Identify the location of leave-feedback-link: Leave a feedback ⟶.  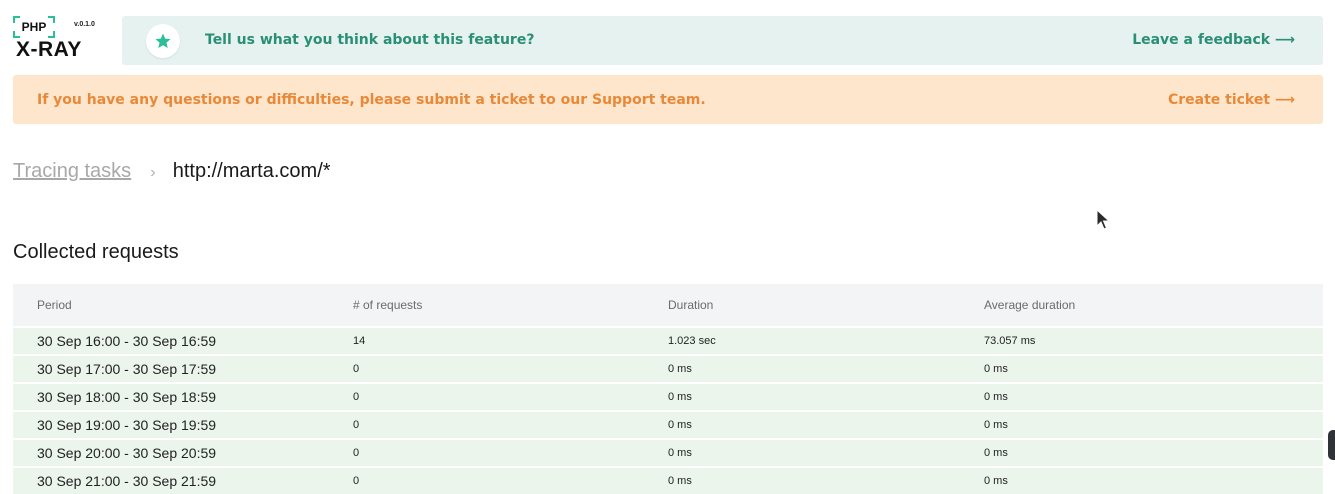
(1213, 40).